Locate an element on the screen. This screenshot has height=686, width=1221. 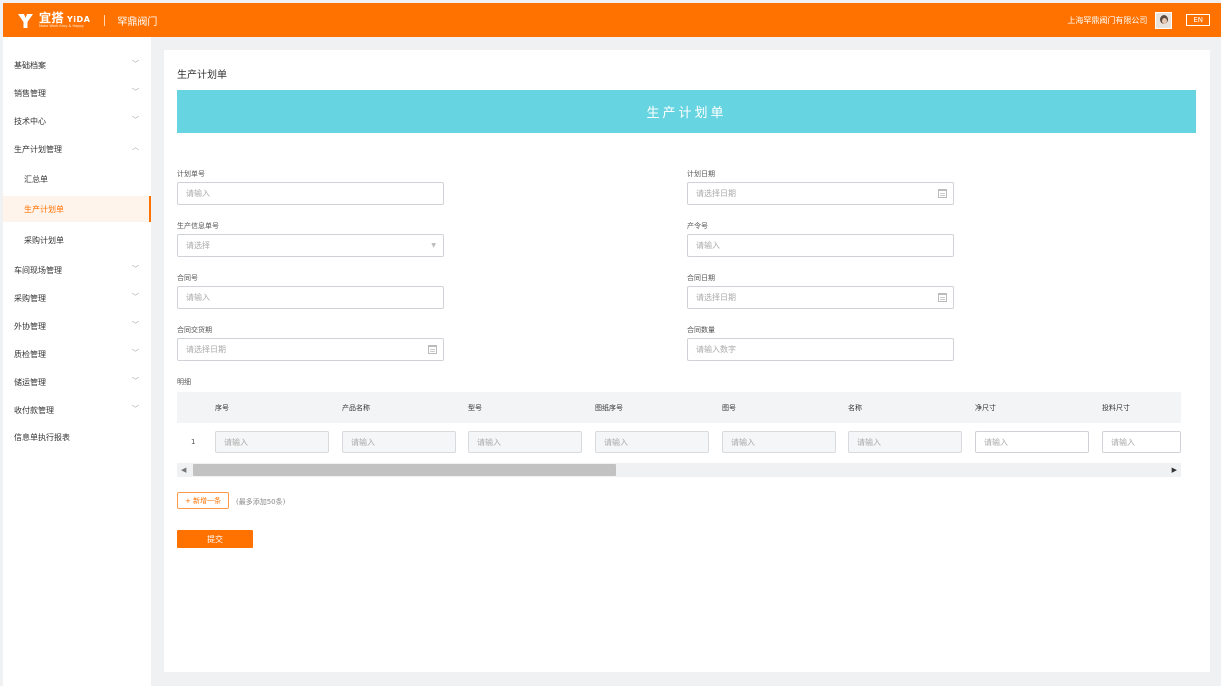
chevron-up-icon: ︿ is located at coordinates (135, 147).